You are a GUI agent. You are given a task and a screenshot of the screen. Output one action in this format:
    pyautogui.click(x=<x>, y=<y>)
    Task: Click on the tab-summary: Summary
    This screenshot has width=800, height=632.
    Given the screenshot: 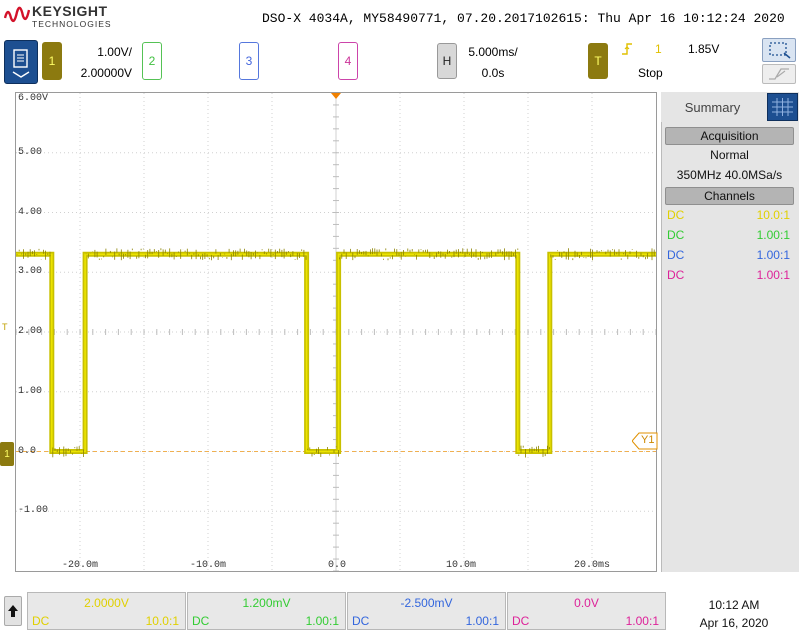 What is the action you would take?
    pyautogui.click(x=712, y=107)
    